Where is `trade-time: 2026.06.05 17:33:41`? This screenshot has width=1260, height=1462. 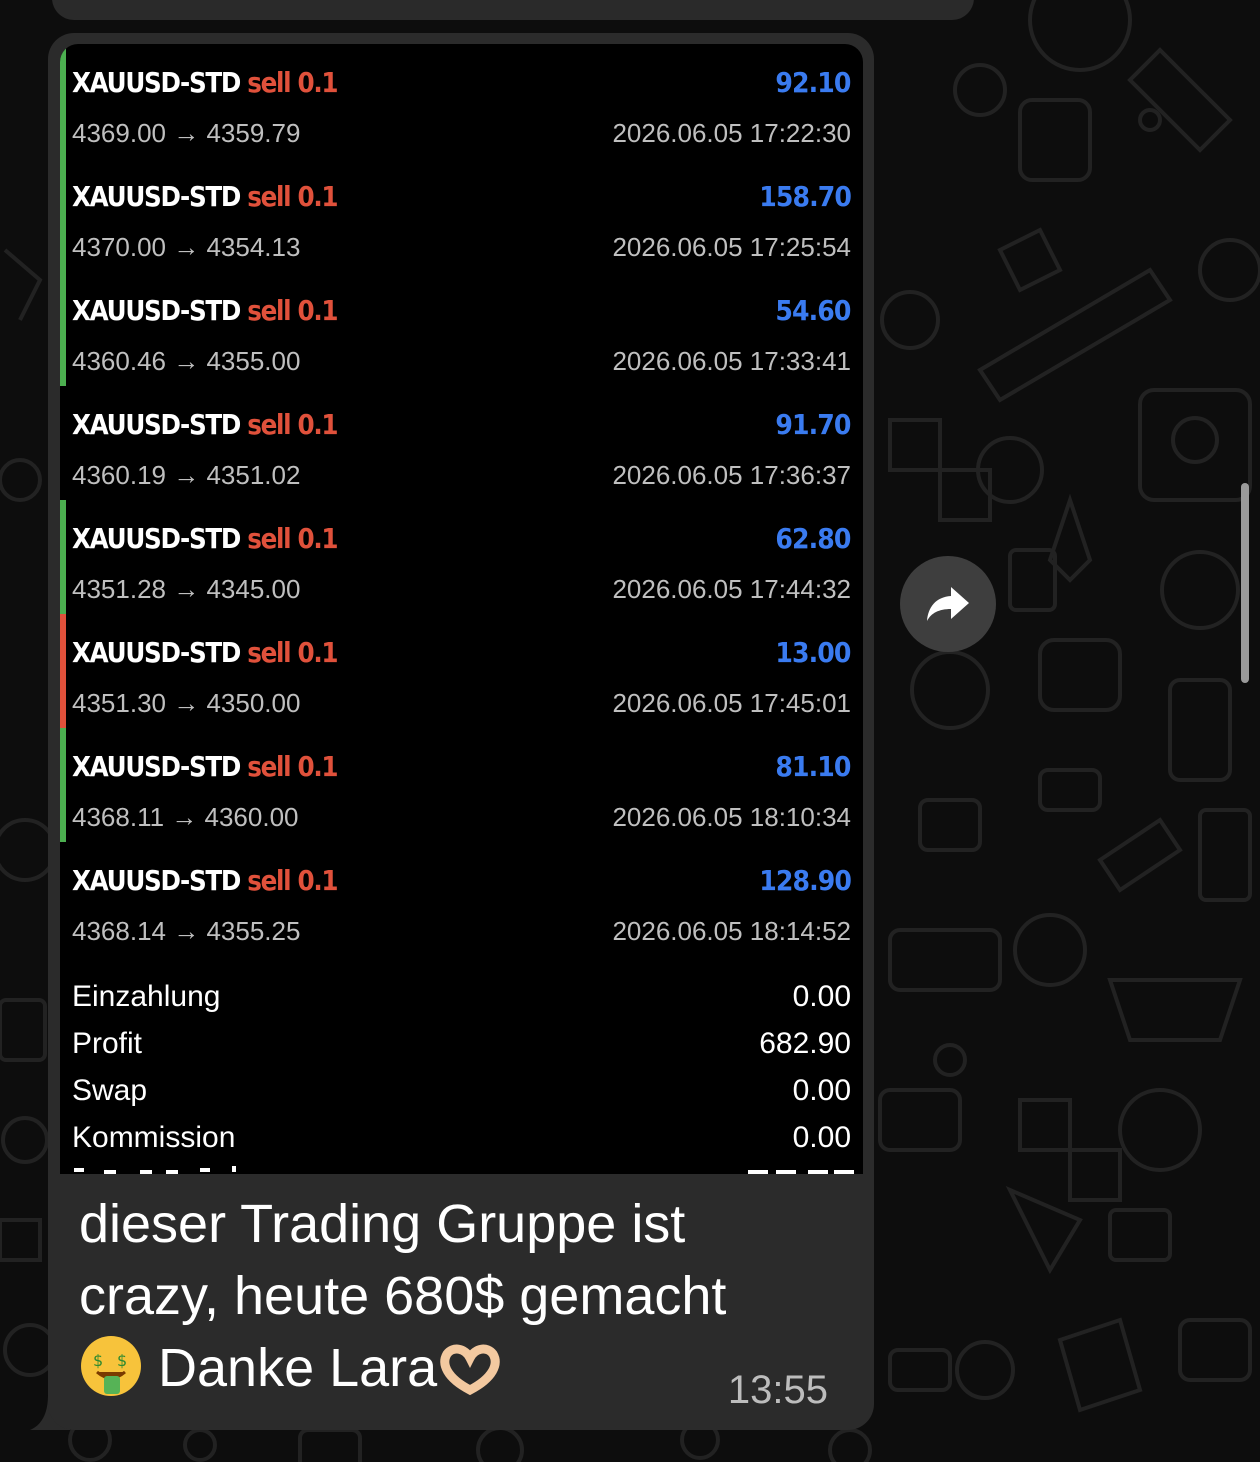
trade-time: 2026.06.05 17:33:41 is located at coordinates (731, 361).